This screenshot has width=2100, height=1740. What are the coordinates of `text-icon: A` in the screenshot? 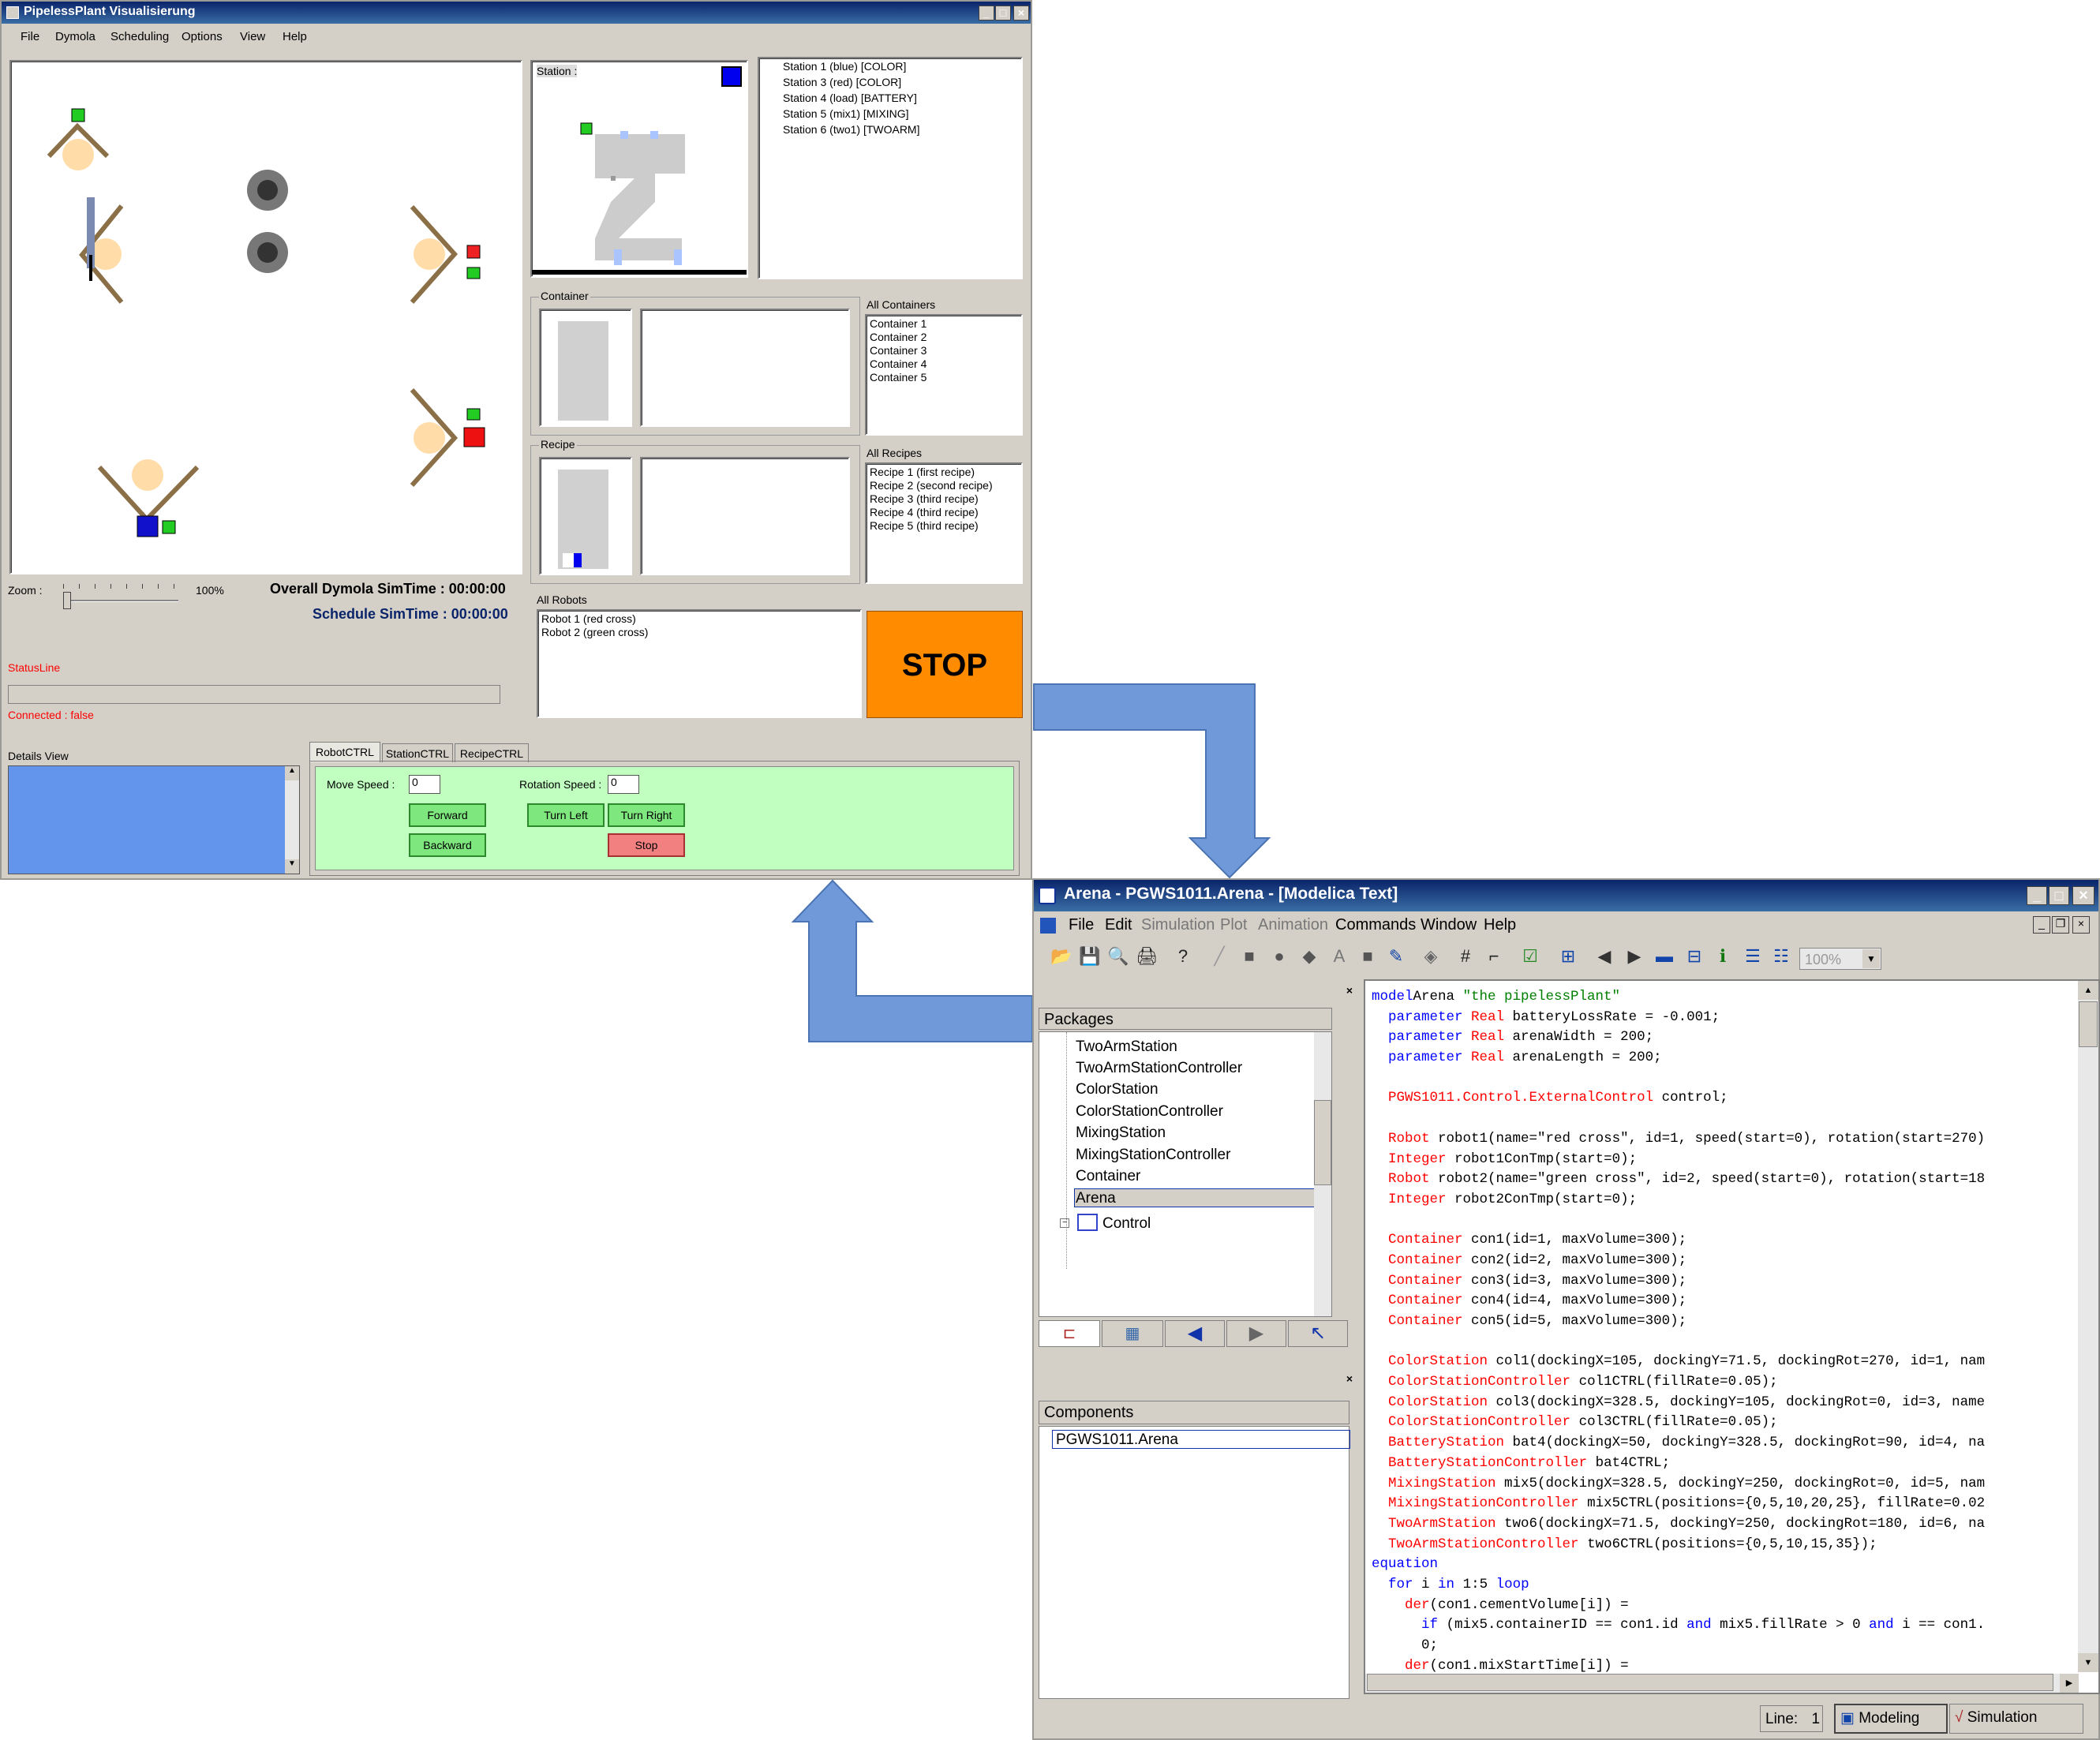 It's located at (1339, 956).